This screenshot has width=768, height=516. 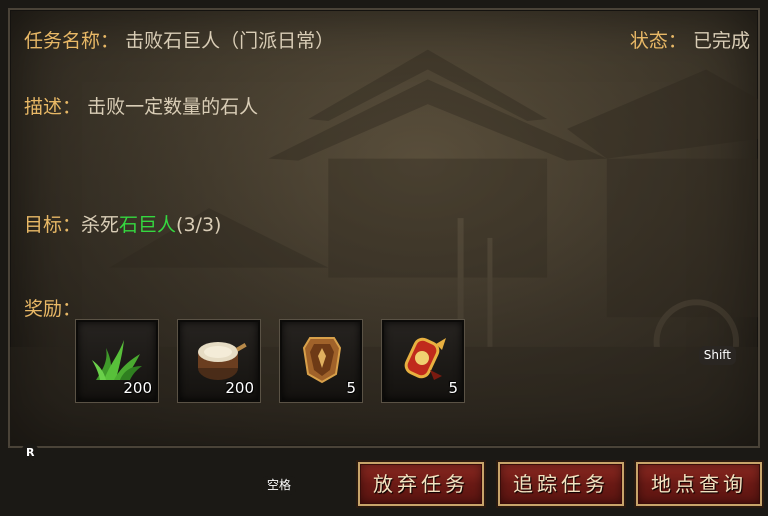 I want to click on quest-state-label: 状态：, so click(x=658, y=41).